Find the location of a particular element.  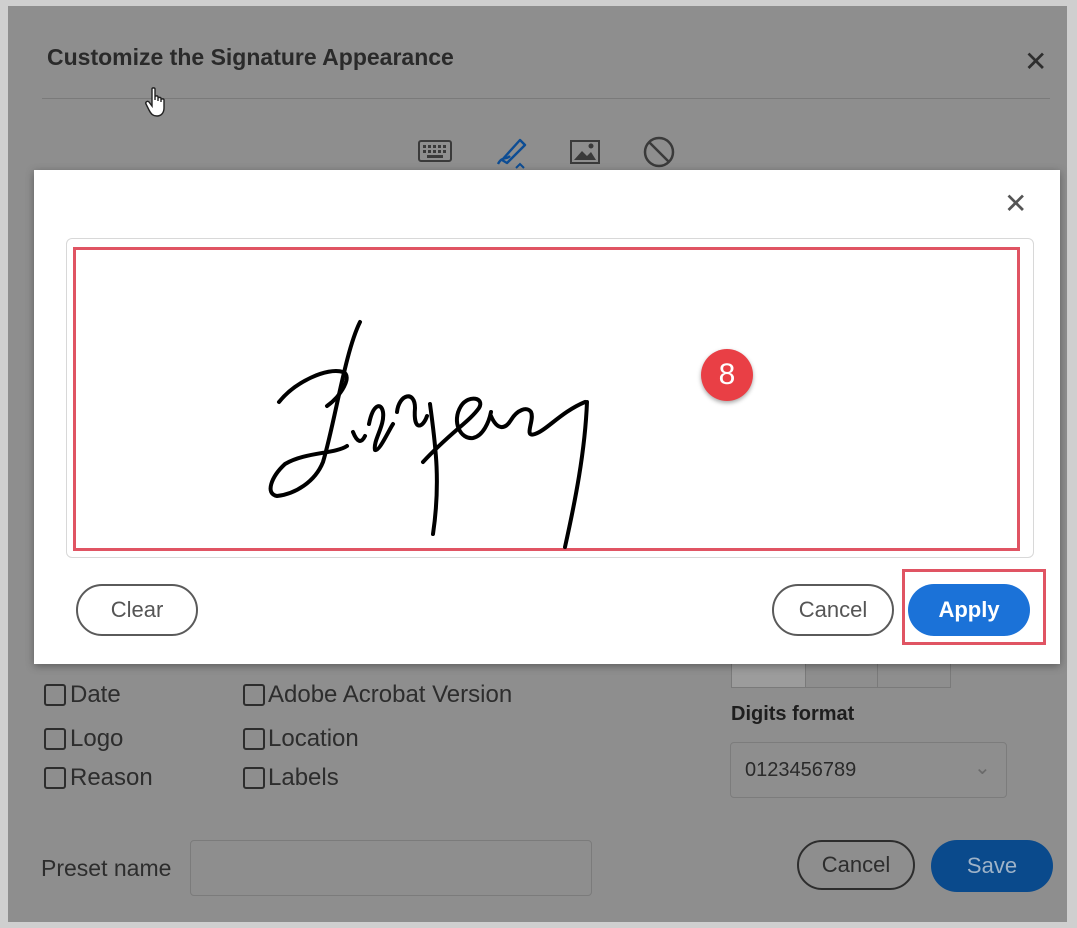

preset-name-label: Preset name is located at coordinates (106, 868).